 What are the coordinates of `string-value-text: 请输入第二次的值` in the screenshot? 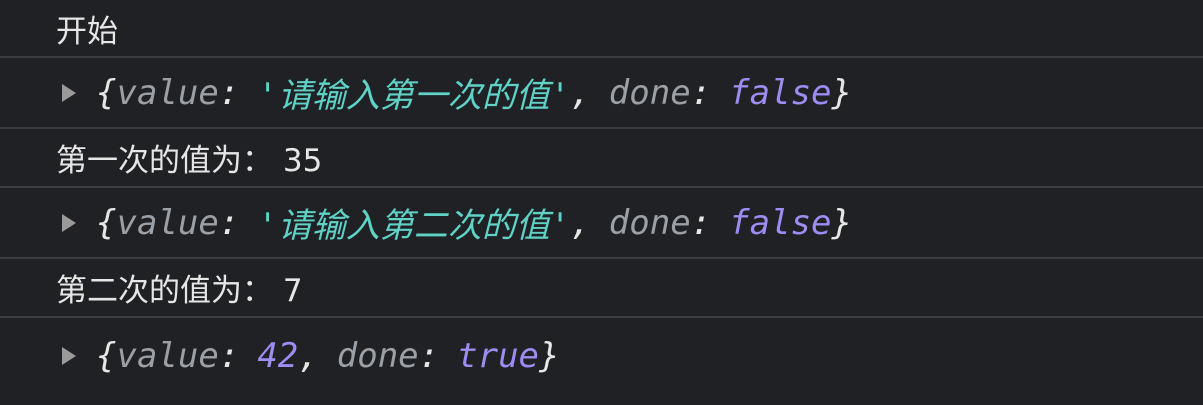 It's located at (413, 226).